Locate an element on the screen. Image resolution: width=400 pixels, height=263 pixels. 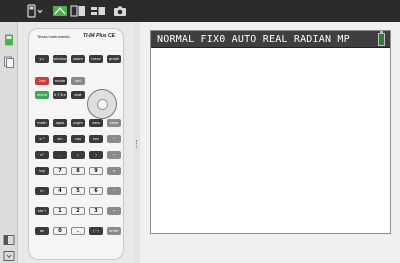
keypad-icon is located at coordinates (60, 11).